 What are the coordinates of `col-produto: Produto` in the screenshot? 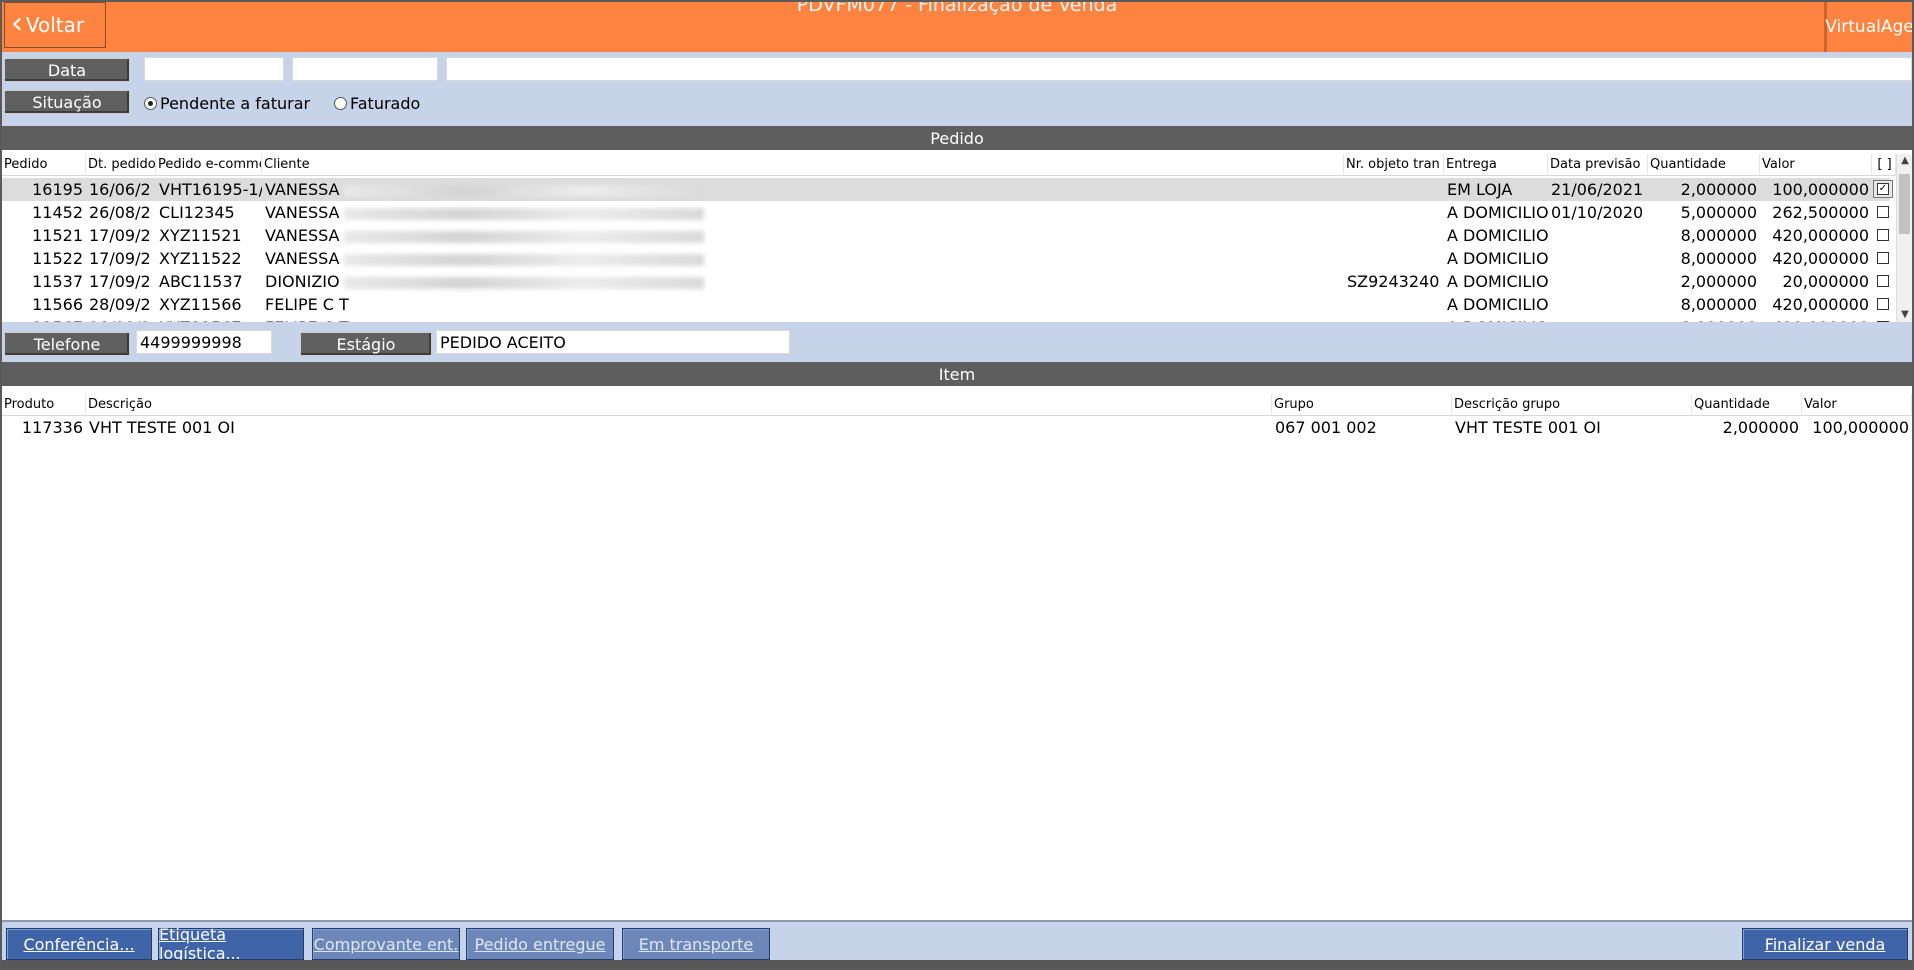 It's located at (44, 405).